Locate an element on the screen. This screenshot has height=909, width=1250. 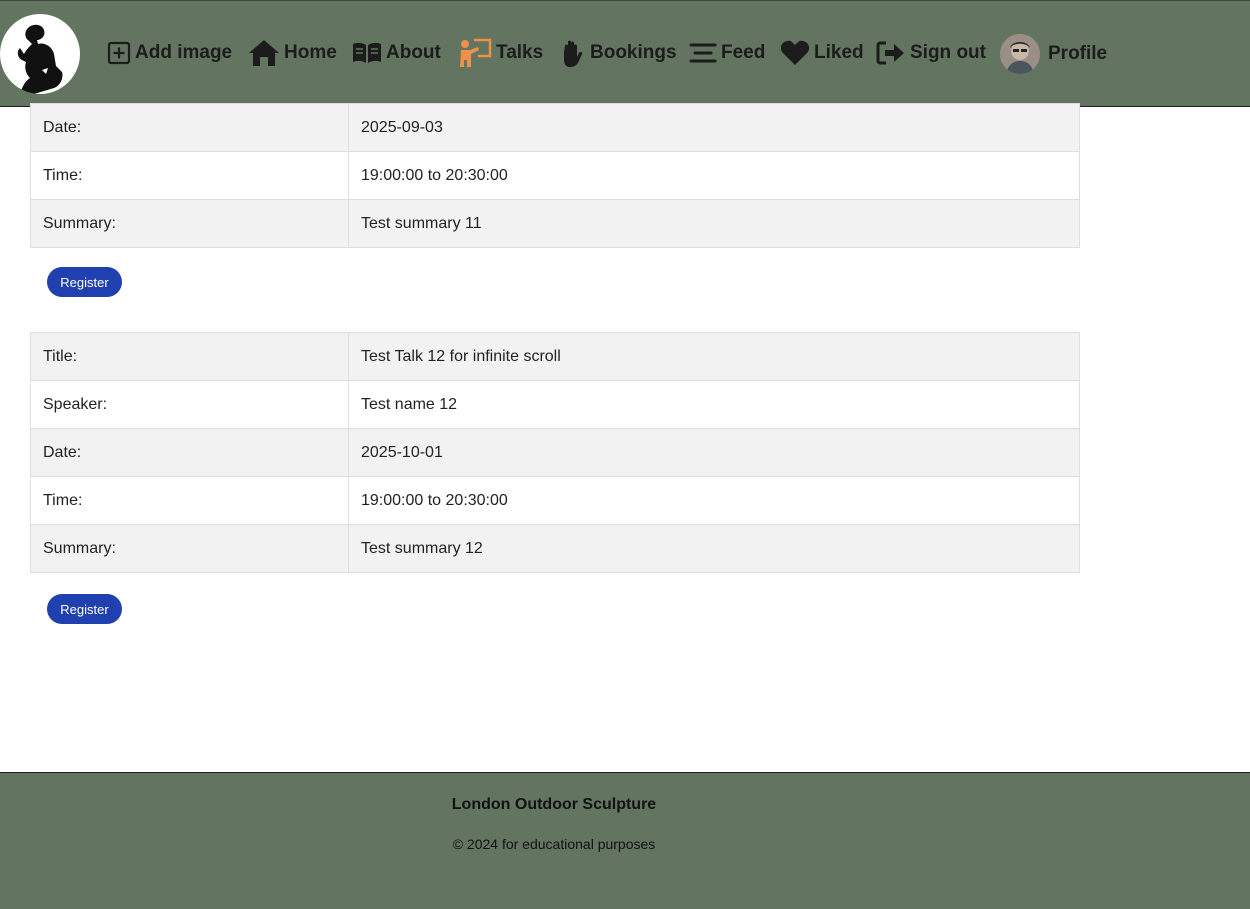
nav-about-label: About is located at coordinates (413, 52).